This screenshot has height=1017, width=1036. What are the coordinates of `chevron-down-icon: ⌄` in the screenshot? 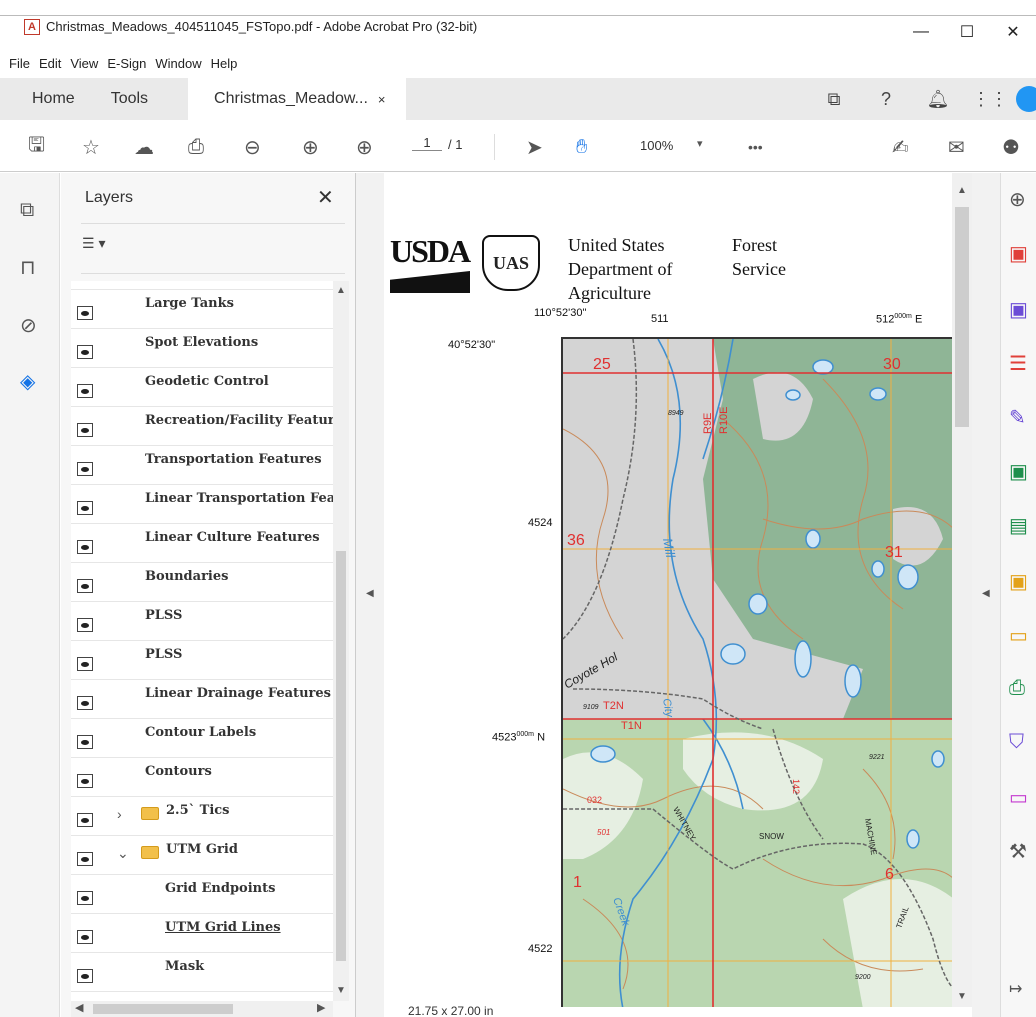 It's located at (123, 853).